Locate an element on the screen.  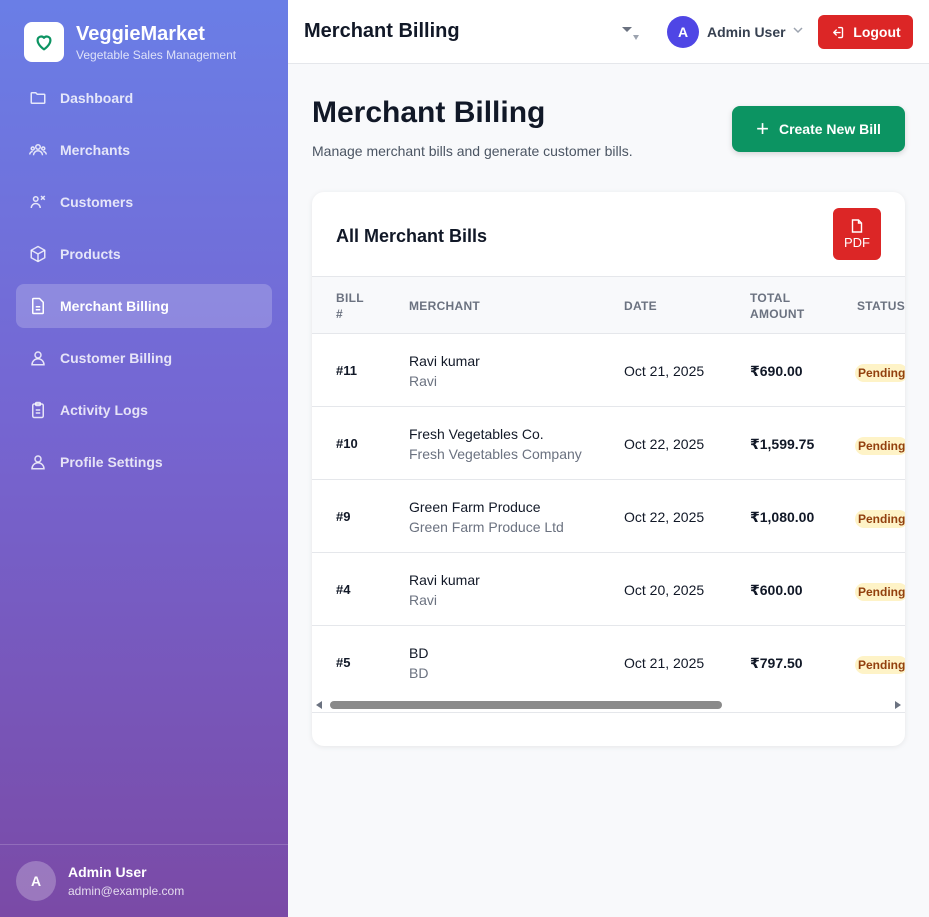
sidebar-item-products: Products is located at coordinates (144, 254).